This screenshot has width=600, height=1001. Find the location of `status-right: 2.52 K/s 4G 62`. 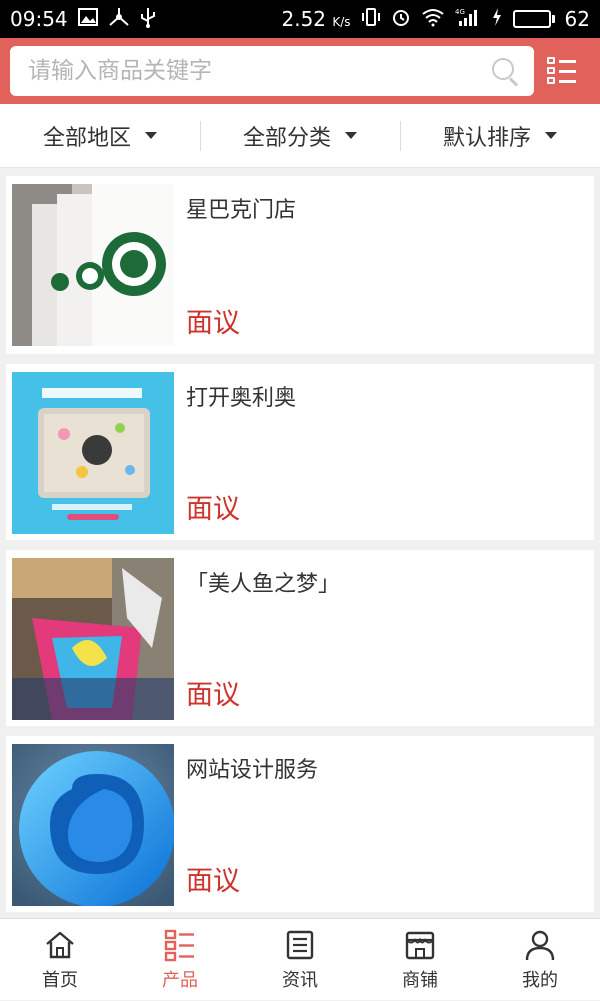

status-right: 2.52 K/s 4G 62 is located at coordinates (435, 19).